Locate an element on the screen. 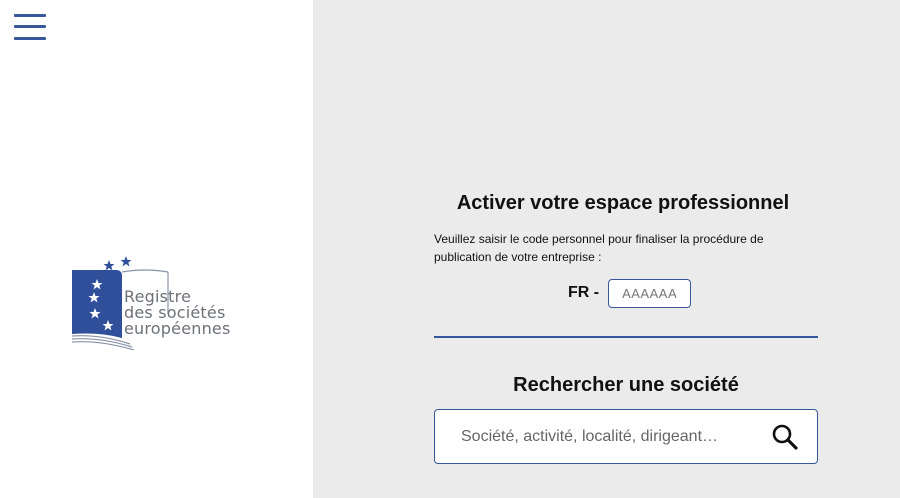 The width and height of the screenshot is (900, 498). registre-logo: Registre des sociétés européennes is located at coordinates (160, 302).